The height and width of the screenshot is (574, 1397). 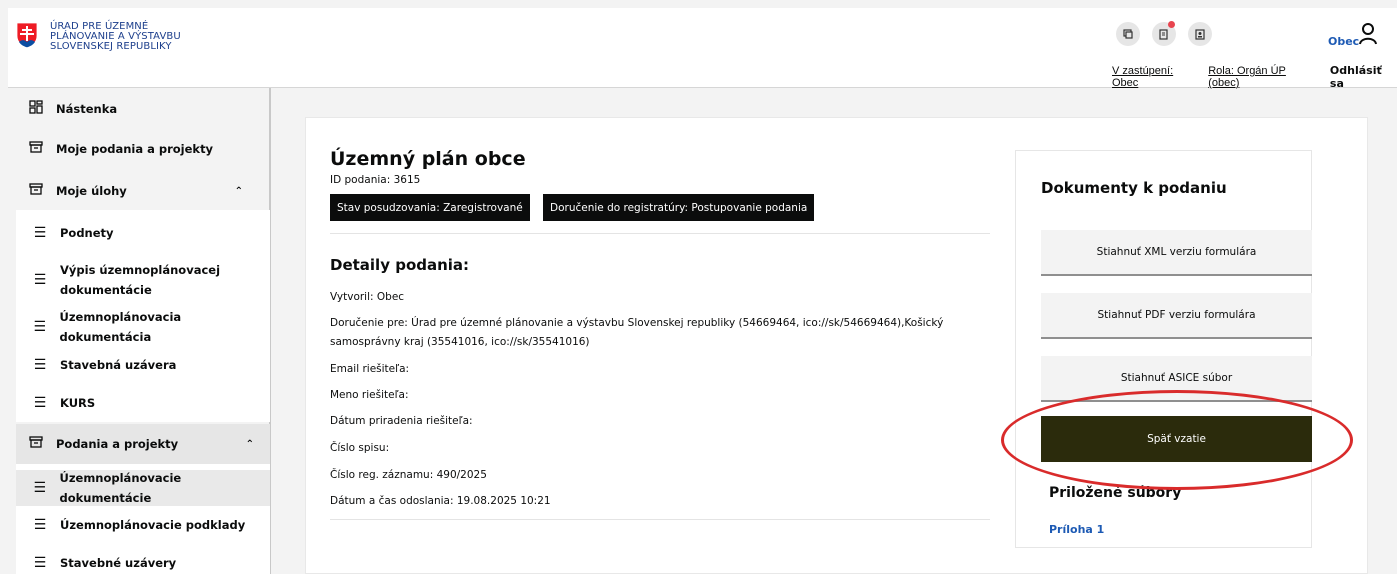 I want to click on solver-name: Meno riešiteľa:, so click(x=369, y=395).